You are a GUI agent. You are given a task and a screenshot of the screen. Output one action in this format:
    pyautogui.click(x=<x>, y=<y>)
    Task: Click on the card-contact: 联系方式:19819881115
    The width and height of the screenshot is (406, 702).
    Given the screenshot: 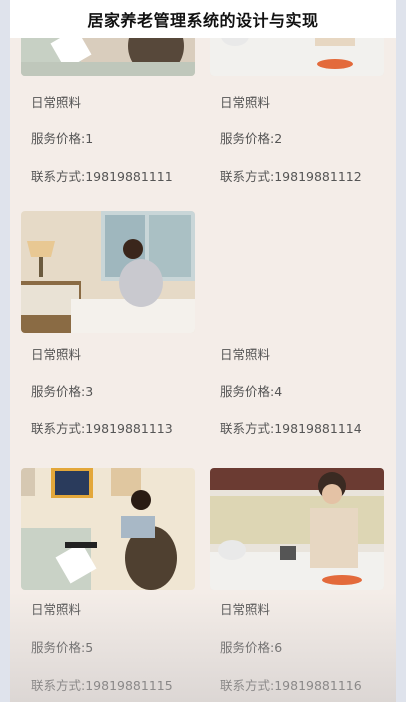 What is the action you would take?
    pyautogui.click(x=102, y=685)
    